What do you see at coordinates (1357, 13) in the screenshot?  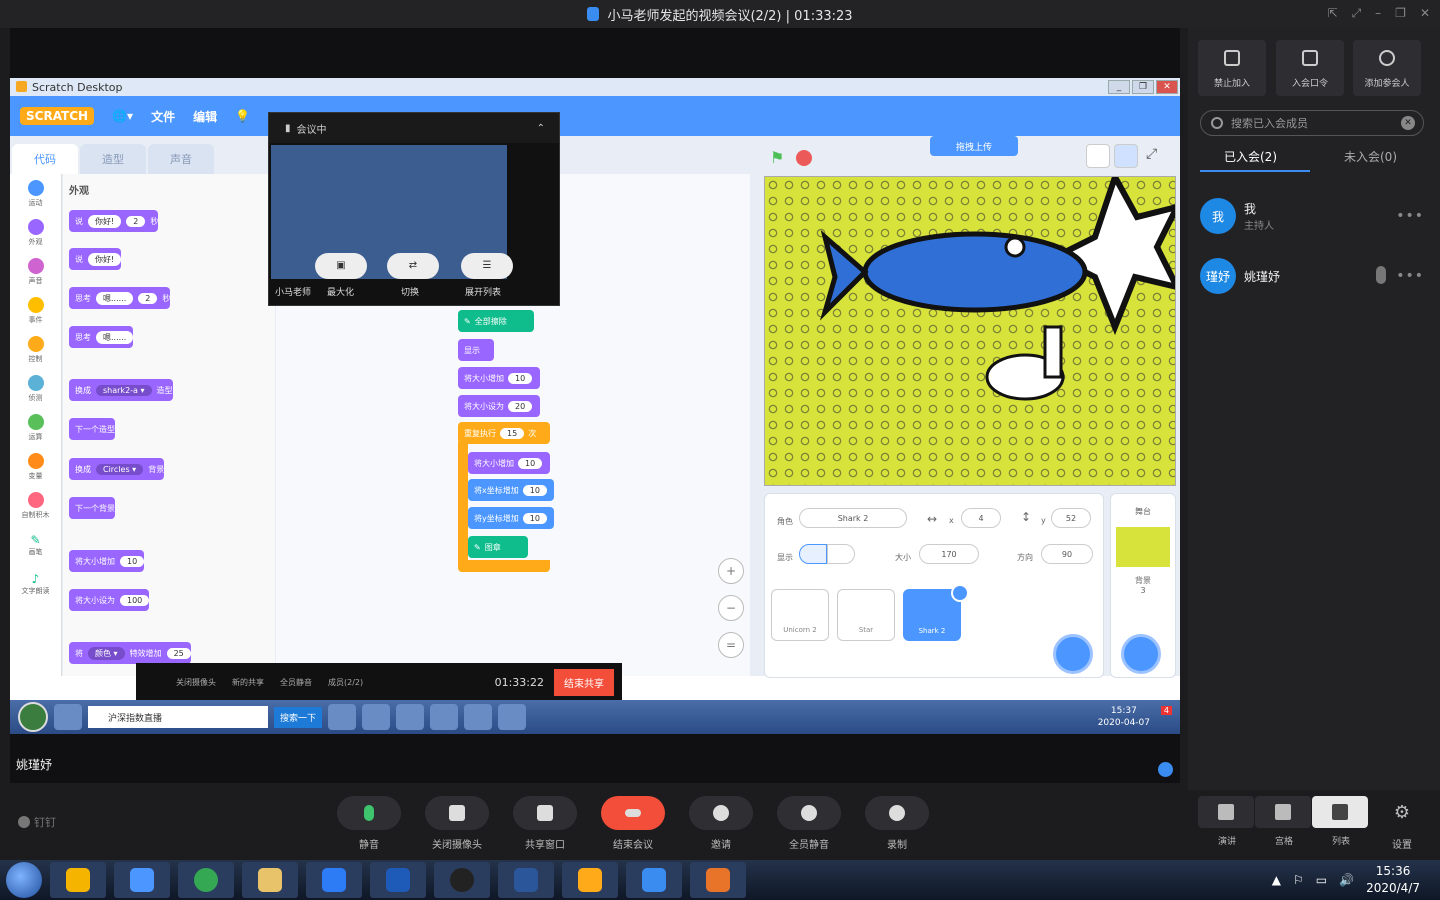 I see `fullscreen-icon: ⤢` at bounding box center [1357, 13].